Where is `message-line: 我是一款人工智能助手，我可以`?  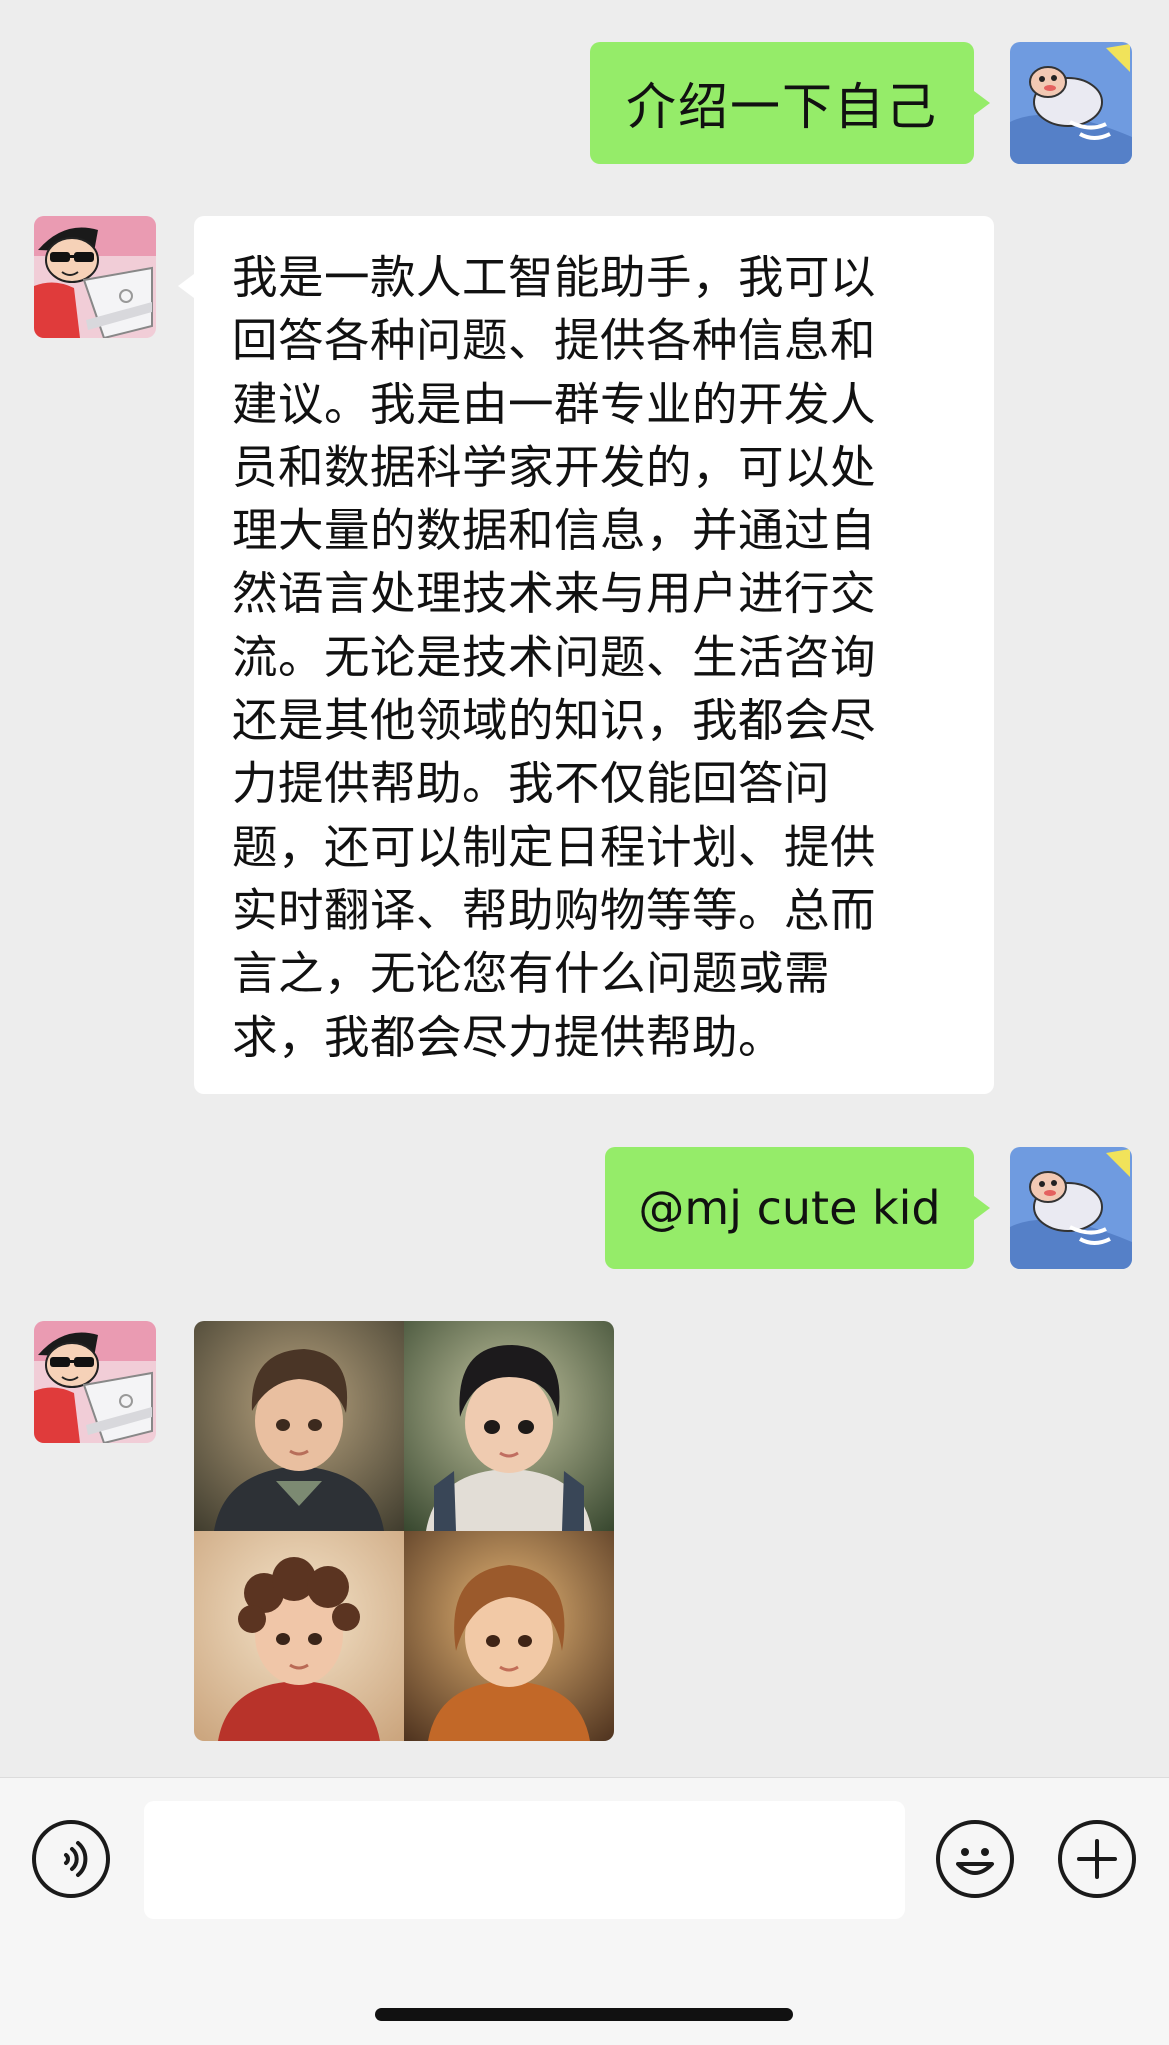 message-line: 我是一款人工智能助手，我可以 is located at coordinates (554, 277).